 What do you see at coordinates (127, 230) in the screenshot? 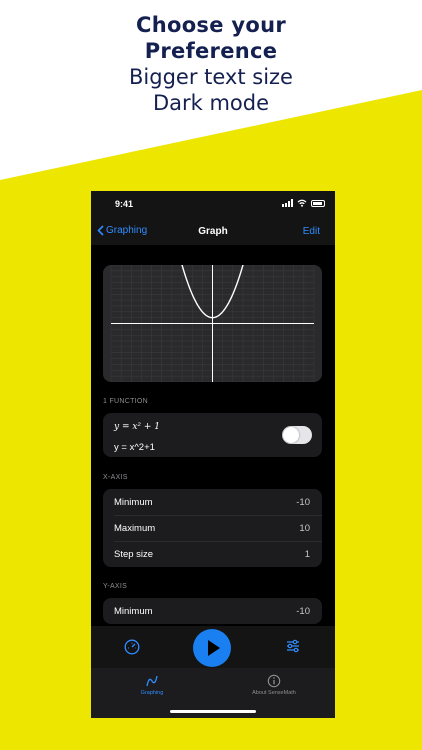
I see `back-label: Graphing` at bounding box center [127, 230].